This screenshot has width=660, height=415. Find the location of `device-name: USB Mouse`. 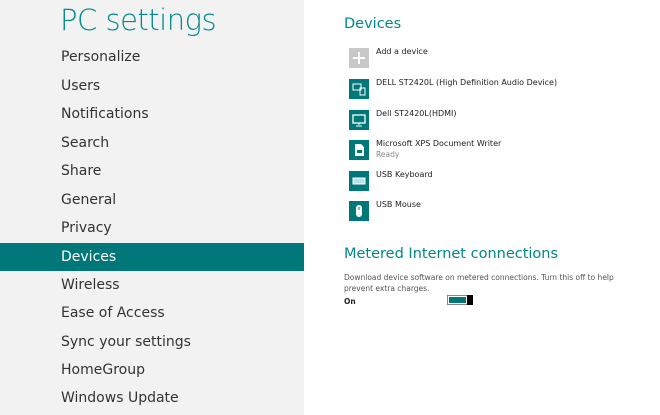

device-name: USB Mouse is located at coordinates (398, 204).